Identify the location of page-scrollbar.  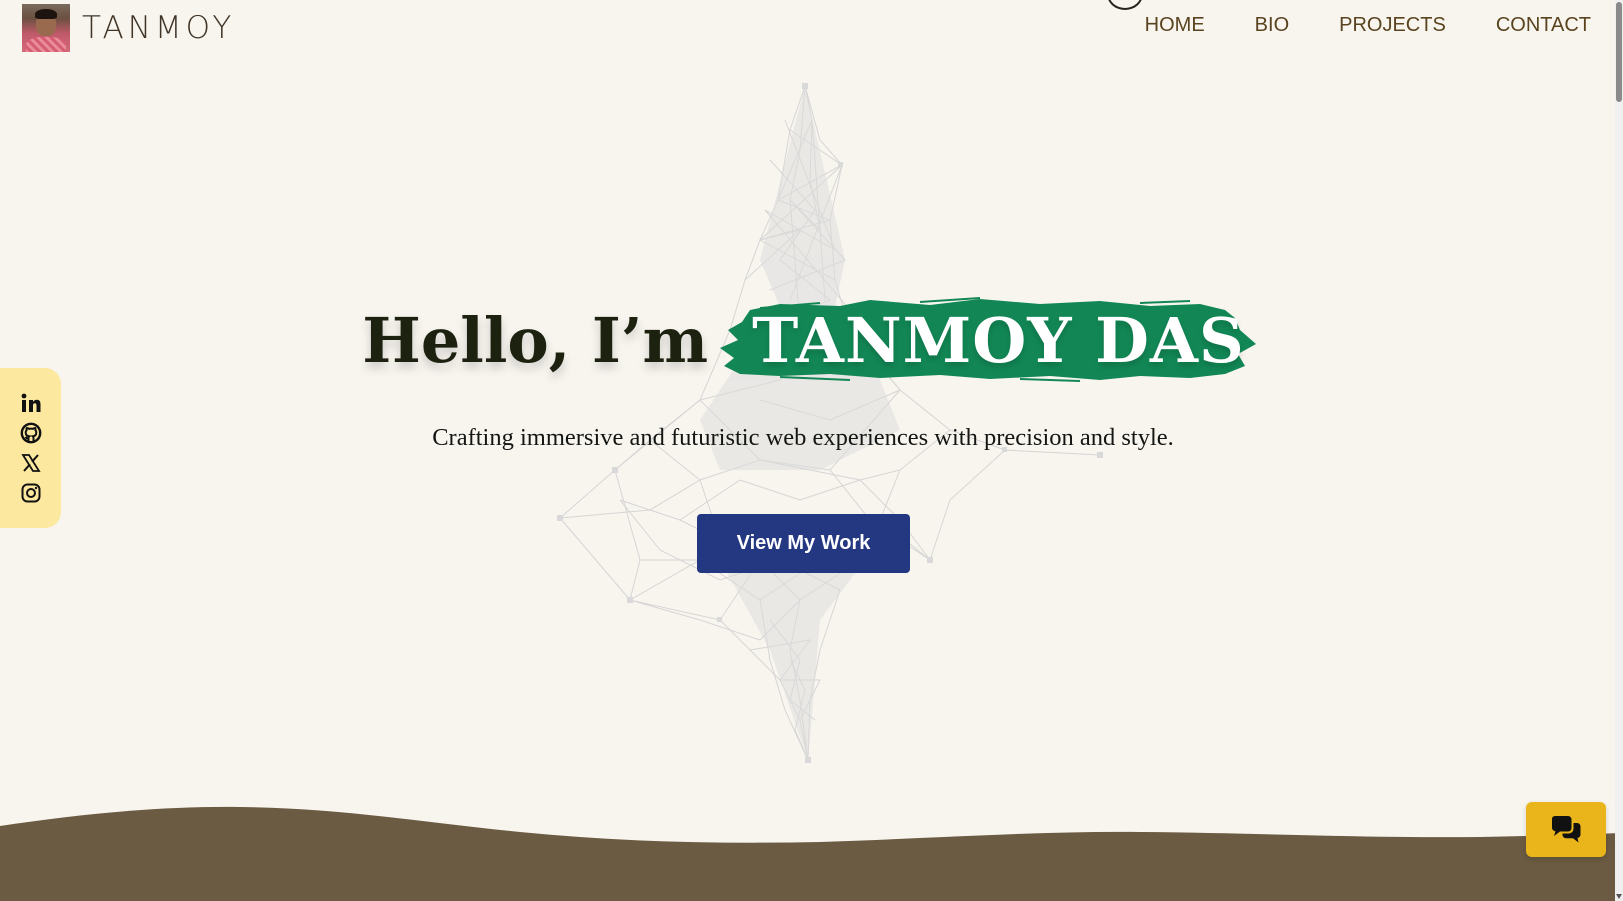
(1619, 450).